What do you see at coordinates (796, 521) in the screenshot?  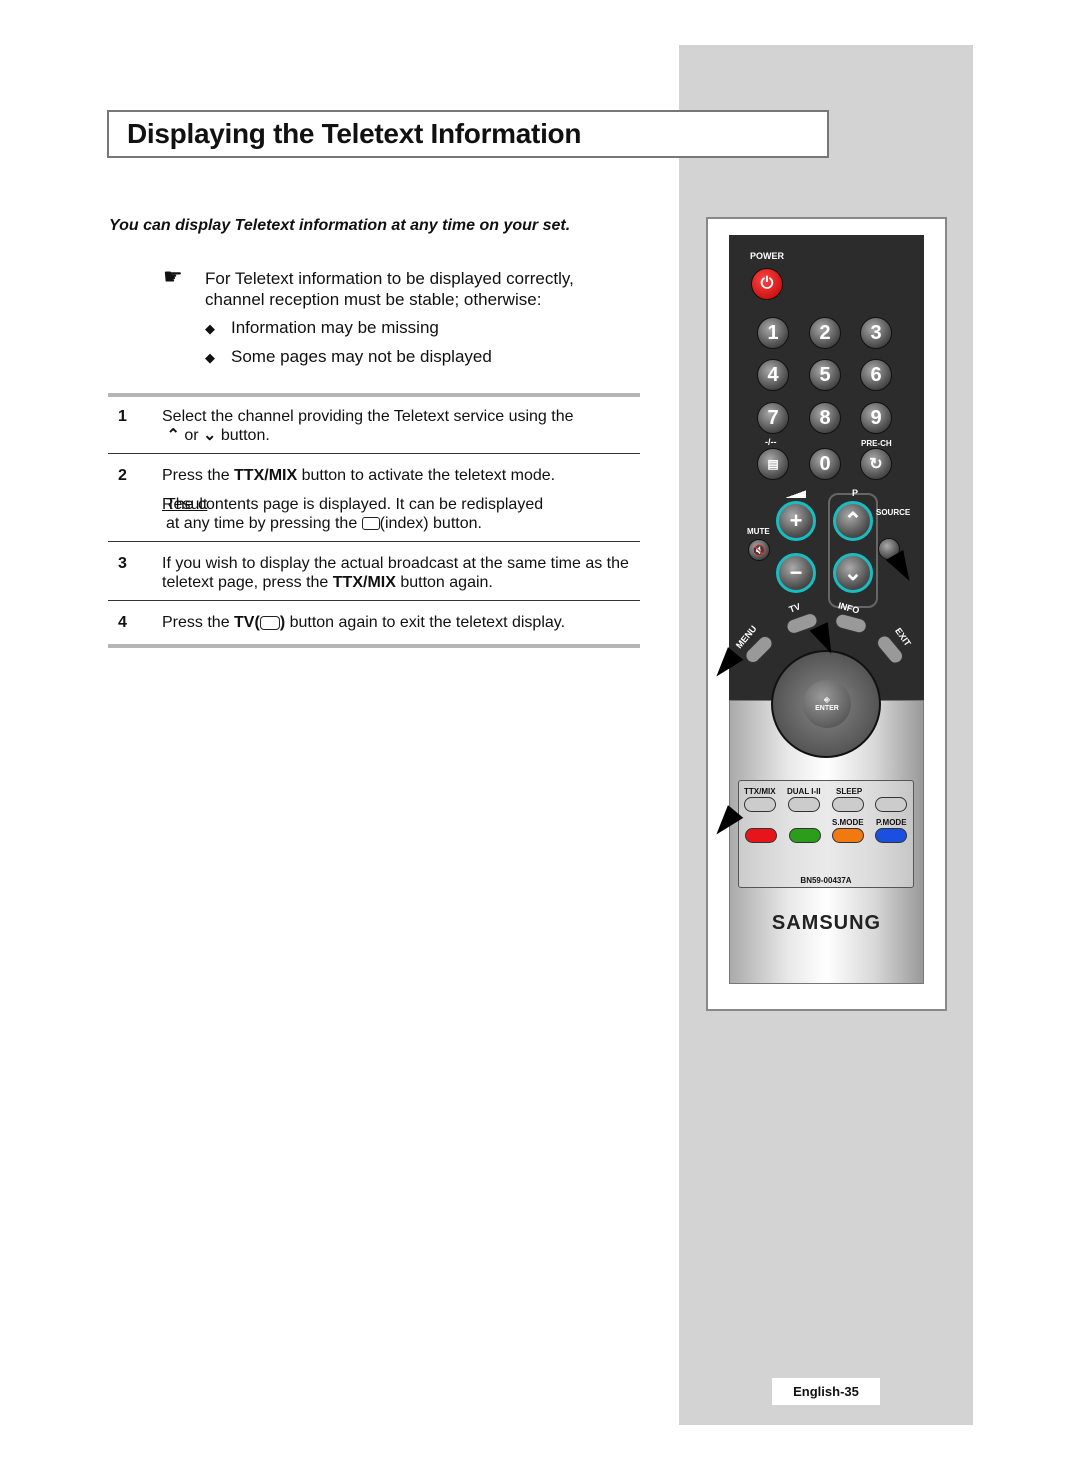 I see `volume-up-button: +` at bounding box center [796, 521].